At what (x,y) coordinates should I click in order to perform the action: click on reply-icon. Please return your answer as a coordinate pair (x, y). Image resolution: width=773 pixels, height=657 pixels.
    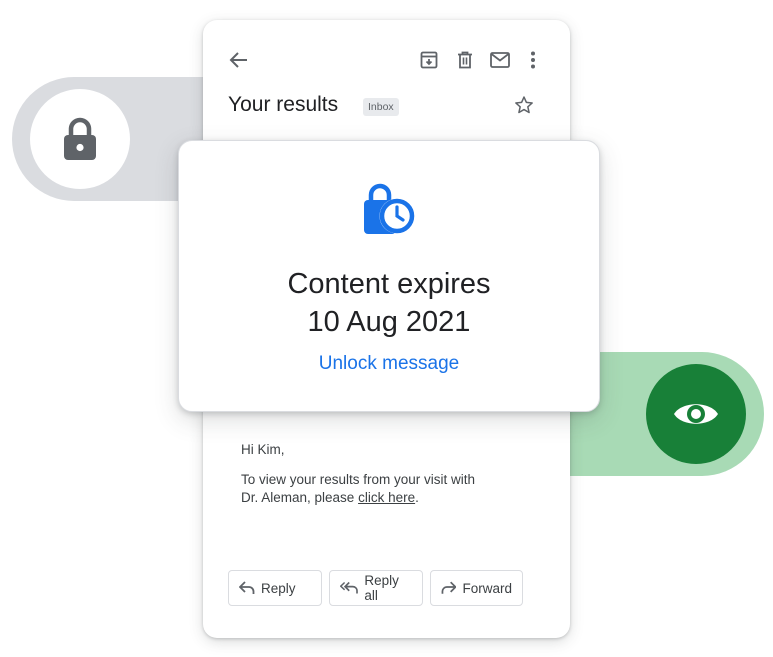
    Looking at the image, I should click on (247, 587).